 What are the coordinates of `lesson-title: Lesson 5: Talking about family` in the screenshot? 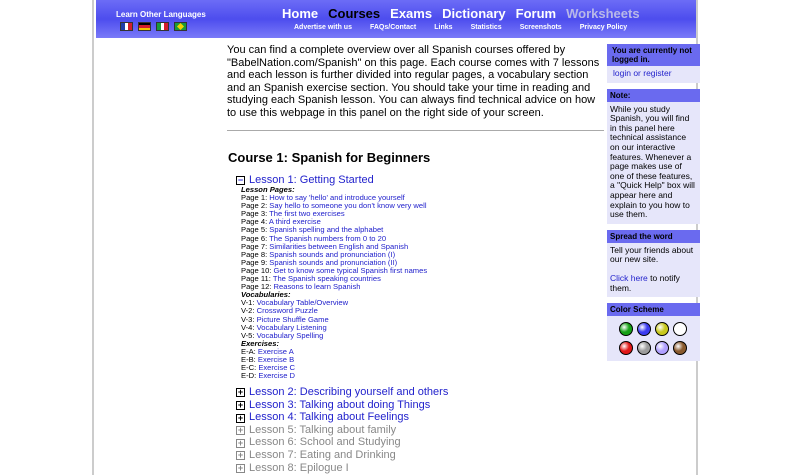 It's located at (323, 429).